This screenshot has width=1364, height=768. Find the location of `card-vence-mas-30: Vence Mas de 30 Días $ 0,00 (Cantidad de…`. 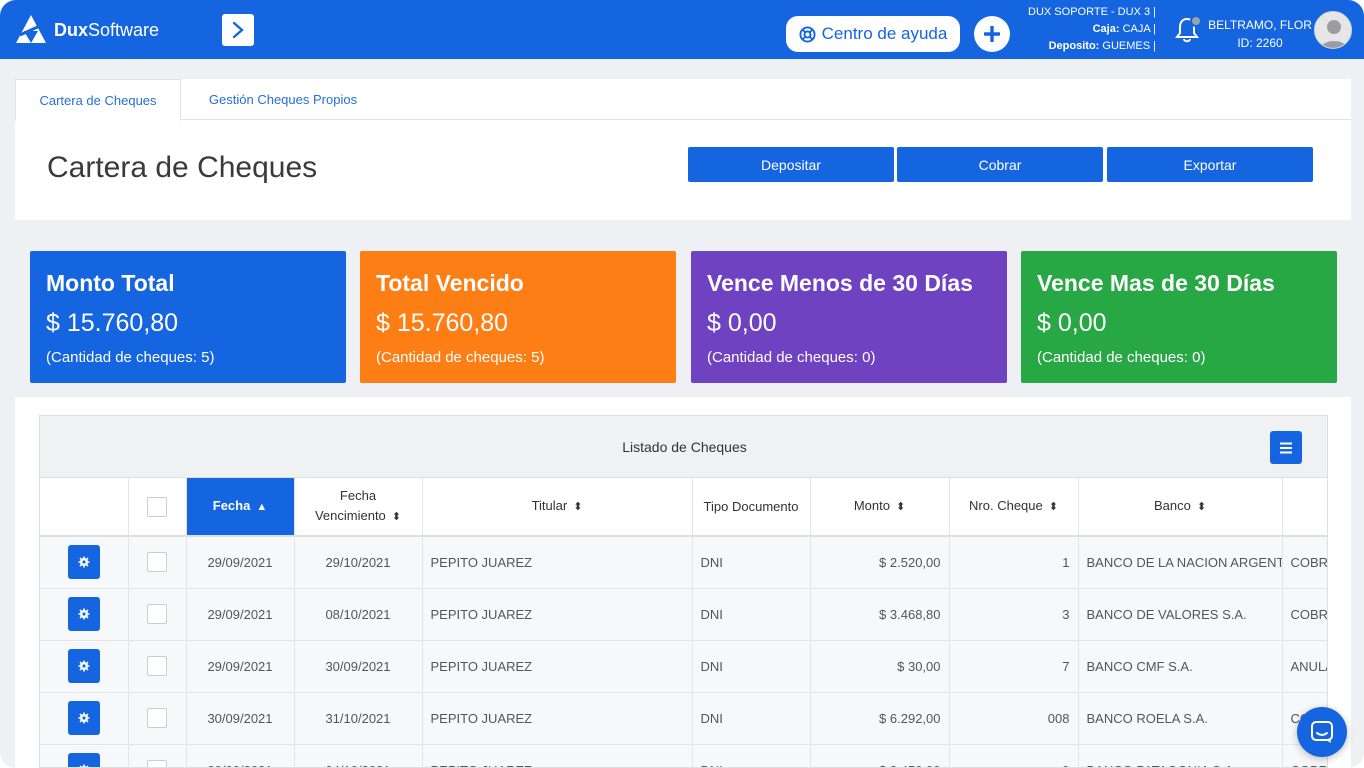

card-vence-mas-30: Vence Mas de 30 Días $ 0,00 (Cantidad de… is located at coordinates (1179, 317).